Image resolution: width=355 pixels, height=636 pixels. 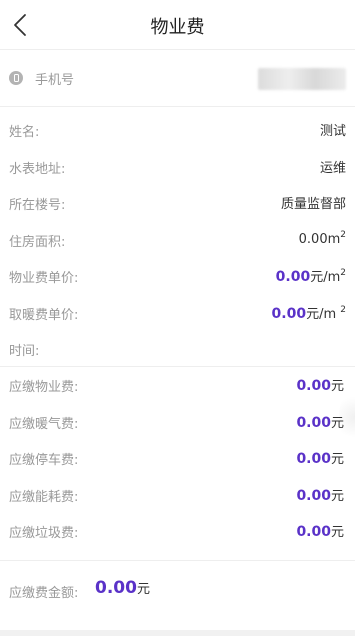 I want to click on fee-row-parking: 应缴停车费: 0.00元, so click(x=177, y=458).